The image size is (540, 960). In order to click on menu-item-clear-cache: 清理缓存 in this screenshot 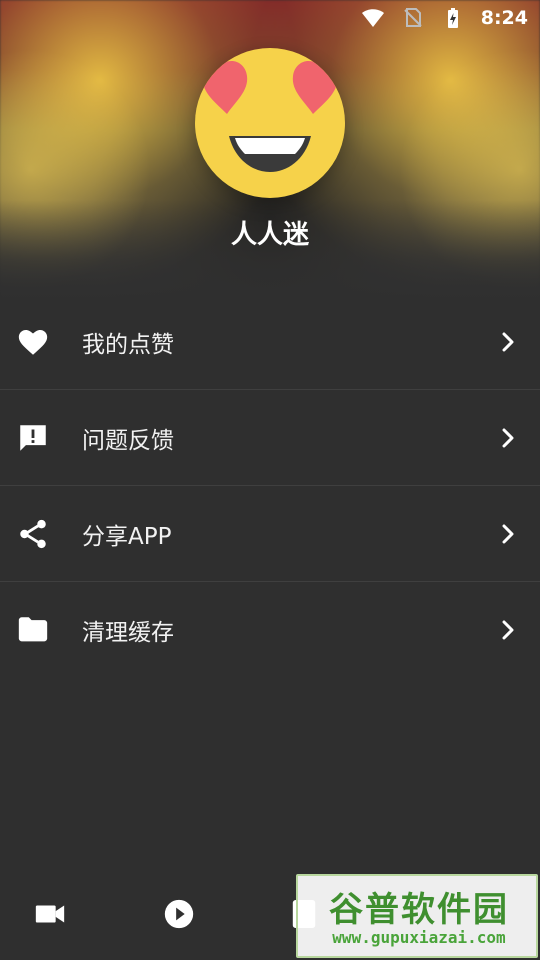, I will do `click(270, 630)`.